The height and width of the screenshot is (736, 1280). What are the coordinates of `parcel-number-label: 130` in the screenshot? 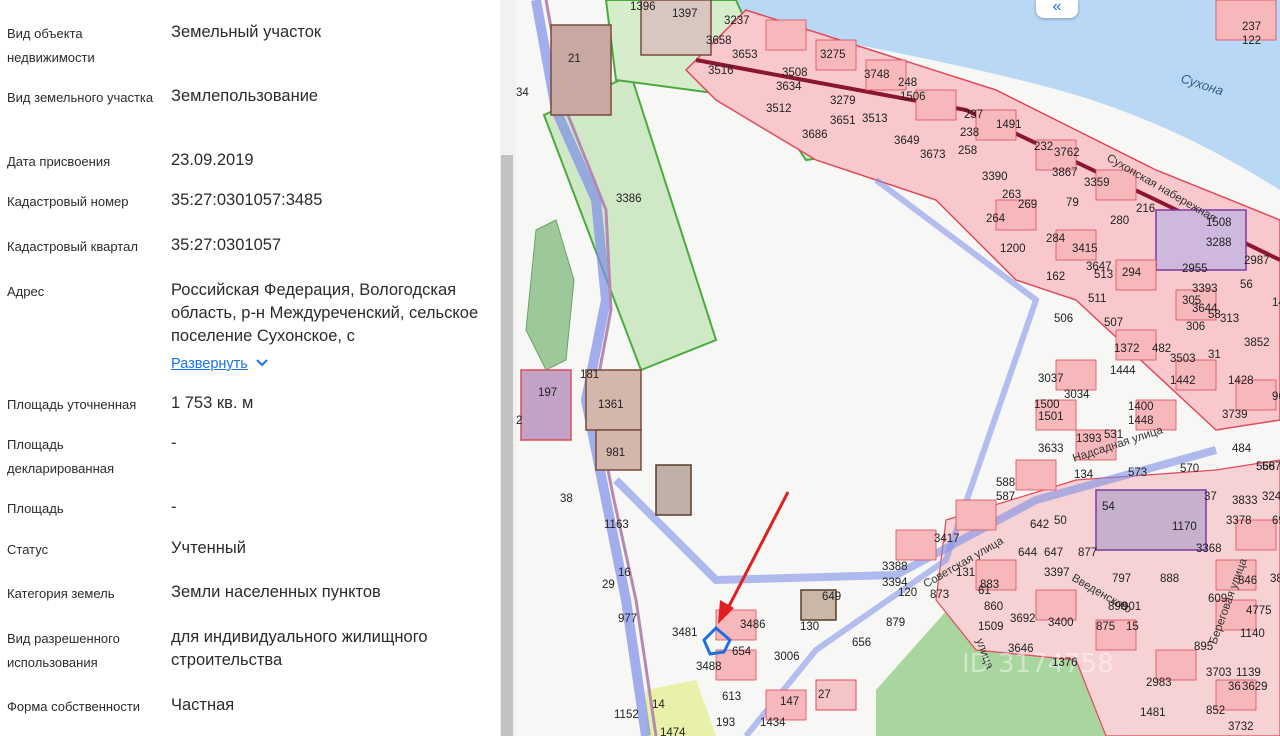 It's located at (809, 627).